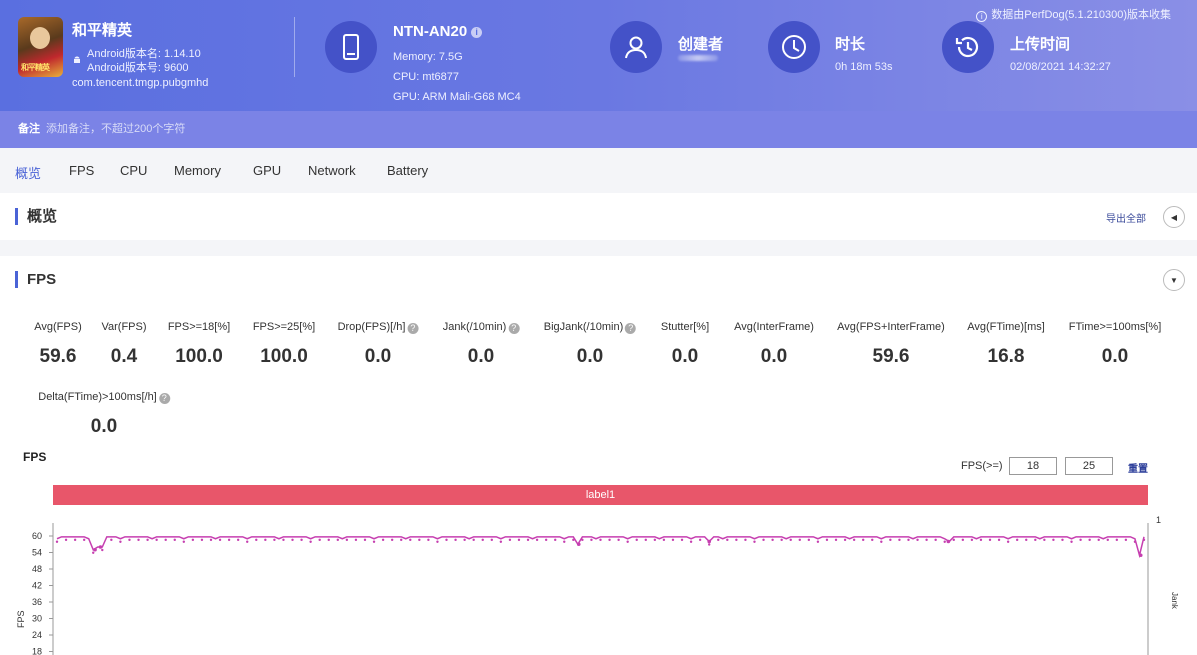 The image size is (1197, 655). What do you see at coordinates (864, 67) in the screenshot?
I see `duration-value: 0h 18m 53s` at bounding box center [864, 67].